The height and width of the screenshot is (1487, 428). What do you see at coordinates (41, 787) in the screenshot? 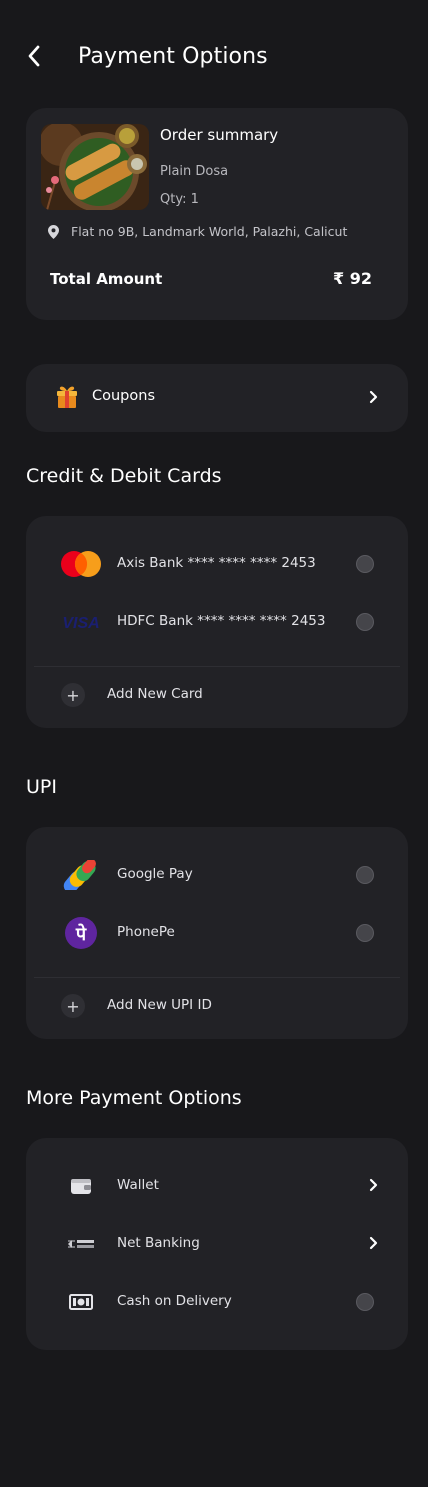
I see `upi-section-title: UPI` at bounding box center [41, 787].